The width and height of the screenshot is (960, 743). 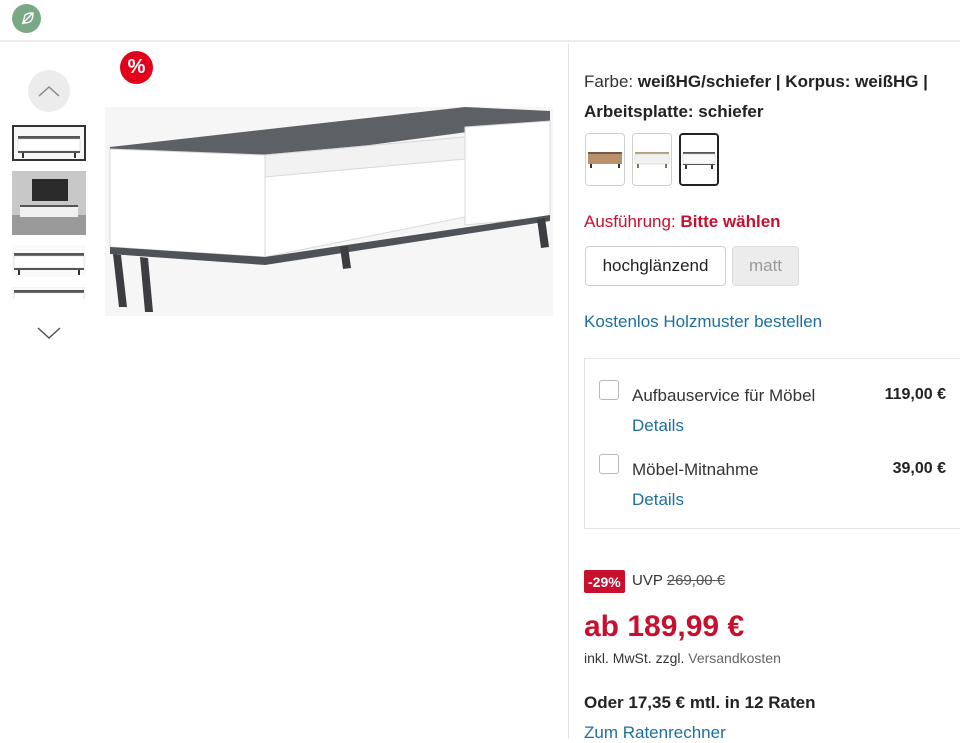 I want to click on service-name-assembly: Aufbauservice für Möbel, so click(x=724, y=395).